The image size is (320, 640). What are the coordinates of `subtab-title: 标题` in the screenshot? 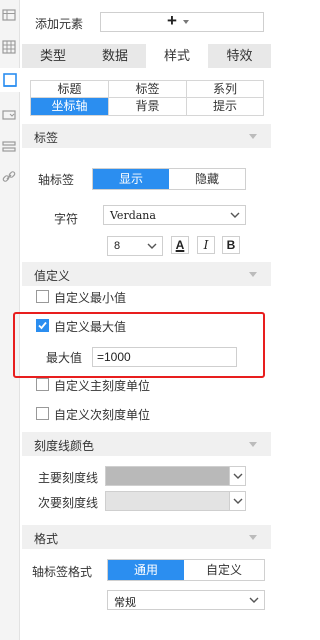 It's located at (70, 89).